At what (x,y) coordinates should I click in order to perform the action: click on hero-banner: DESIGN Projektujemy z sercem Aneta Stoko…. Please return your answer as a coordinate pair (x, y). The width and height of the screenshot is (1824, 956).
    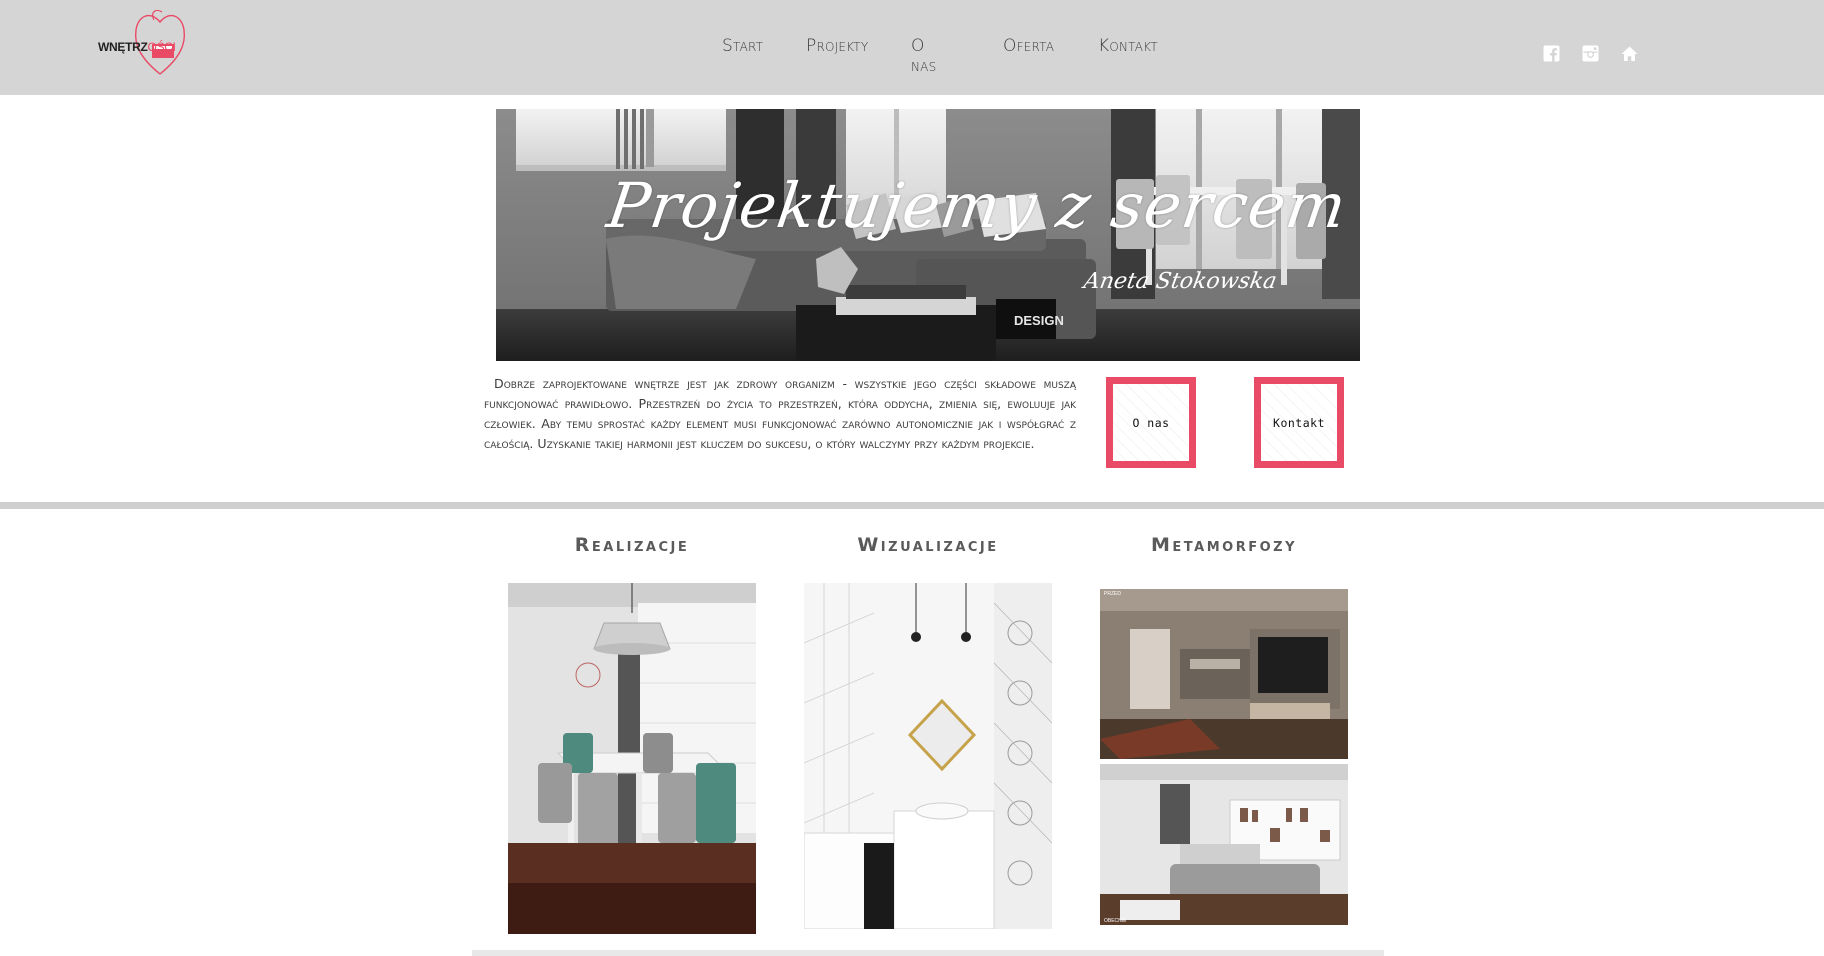
    Looking at the image, I should click on (928, 235).